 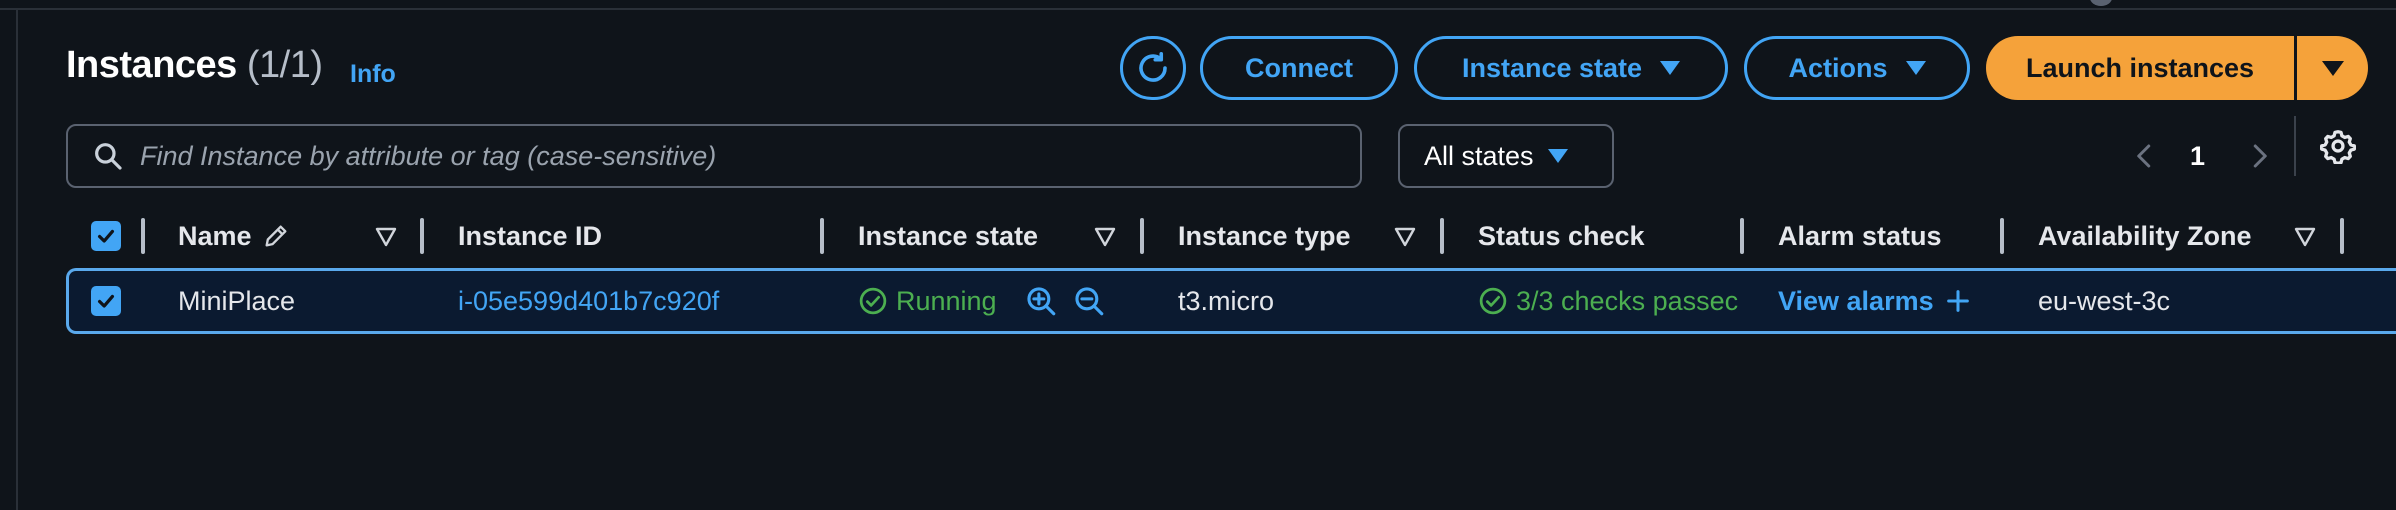 I want to click on select-all-checkbox, so click(x=106, y=236).